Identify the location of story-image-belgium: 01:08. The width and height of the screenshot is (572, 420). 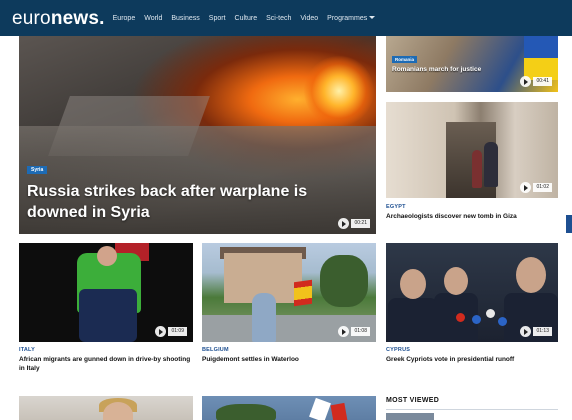
(289, 292).